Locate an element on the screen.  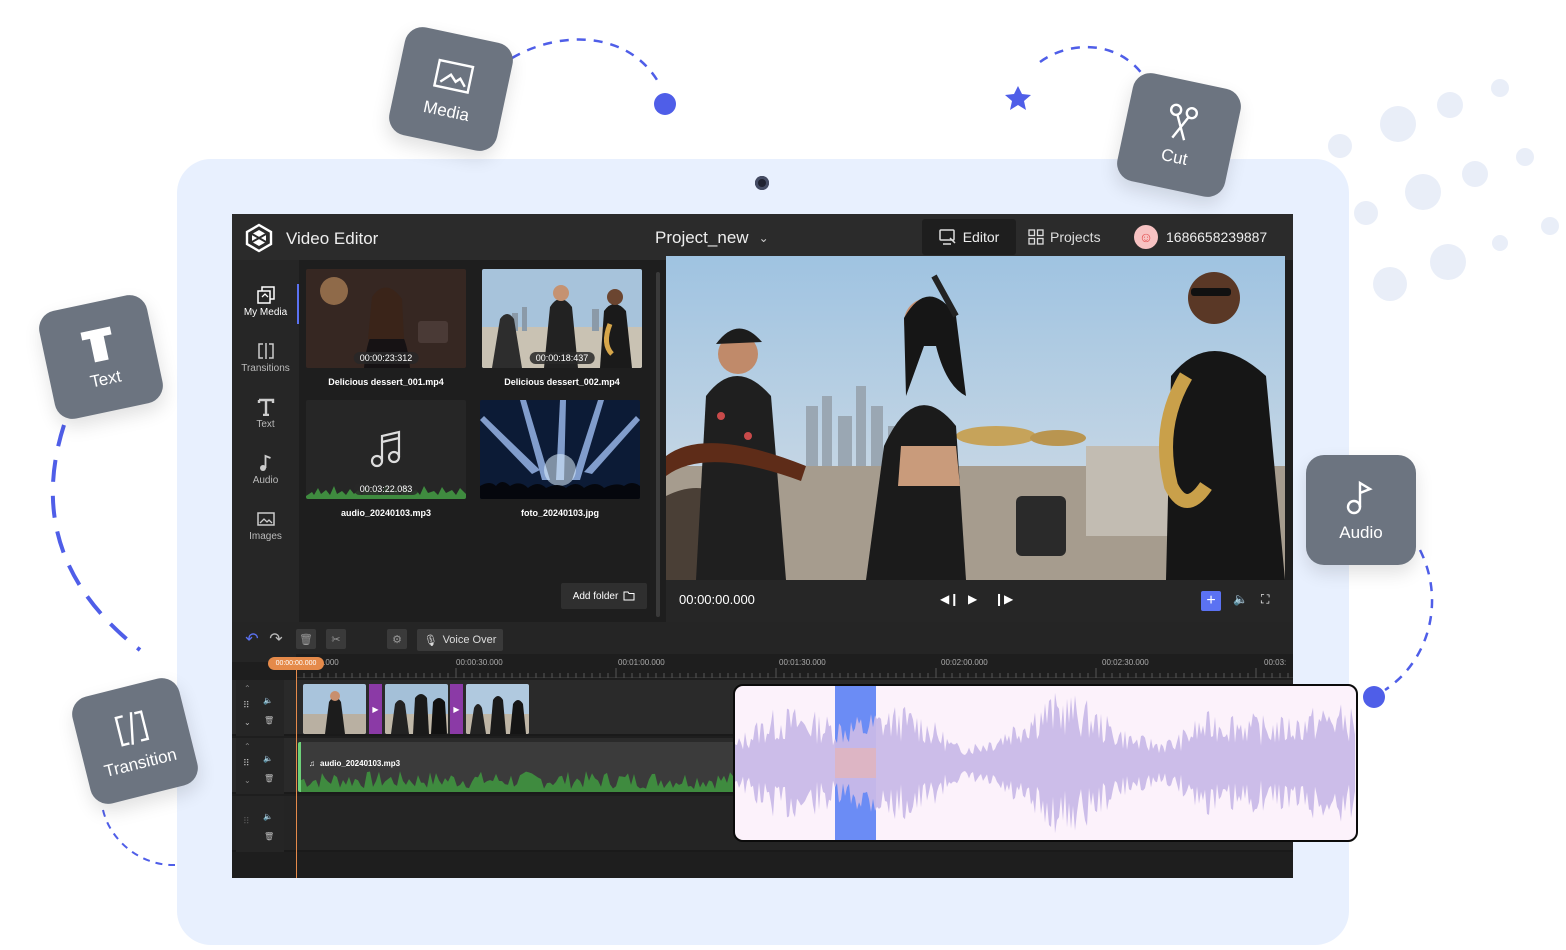
sidebar-item-text: Text is located at coordinates (265, 423).